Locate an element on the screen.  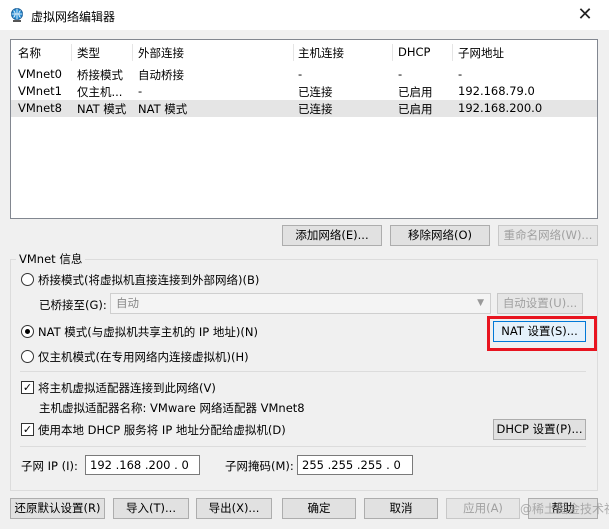
window-title: 虚拟网络编辑器 is located at coordinates (73, 17).